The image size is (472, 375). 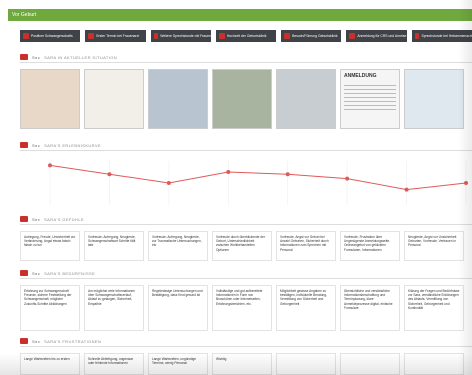 I want to click on page-curl-shadow, so click(x=465, y=187).